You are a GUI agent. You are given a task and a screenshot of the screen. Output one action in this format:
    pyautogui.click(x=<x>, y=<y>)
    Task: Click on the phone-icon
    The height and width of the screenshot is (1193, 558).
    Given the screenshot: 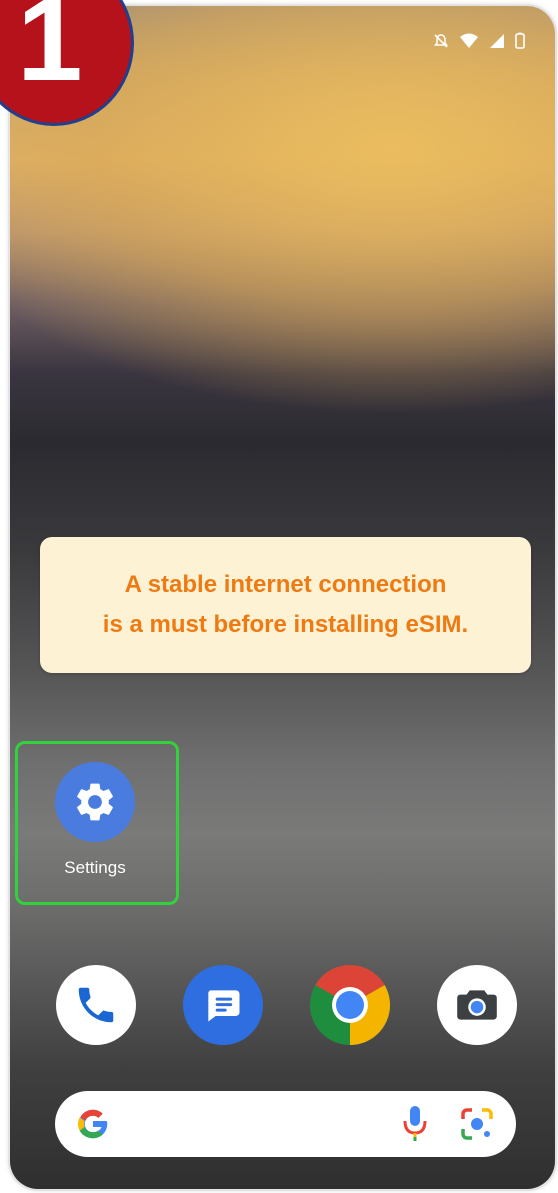 What is the action you would take?
    pyautogui.click(x=96, y=1005)
    